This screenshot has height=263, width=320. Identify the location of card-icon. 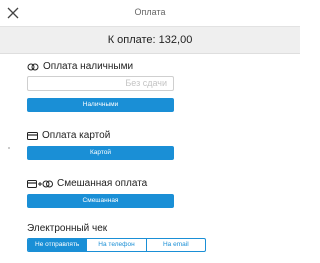
(32, 135).